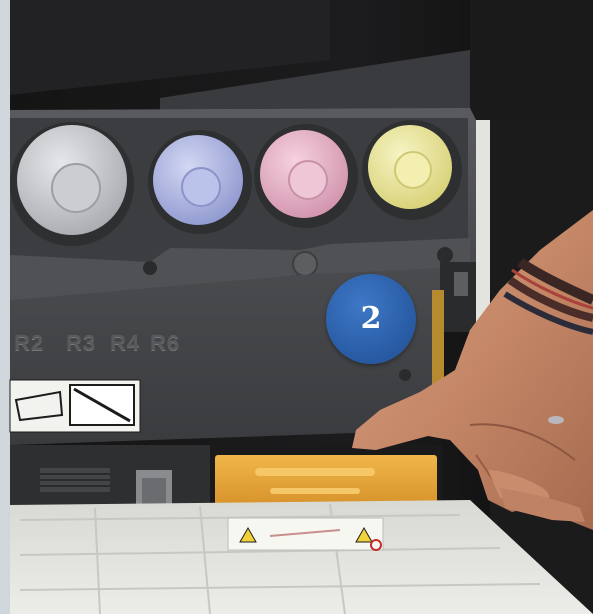  What do you see at coordinates (29, 342) in the screenshot?
I see `slot-label-r2: R2` at bounding box center [29, 342].